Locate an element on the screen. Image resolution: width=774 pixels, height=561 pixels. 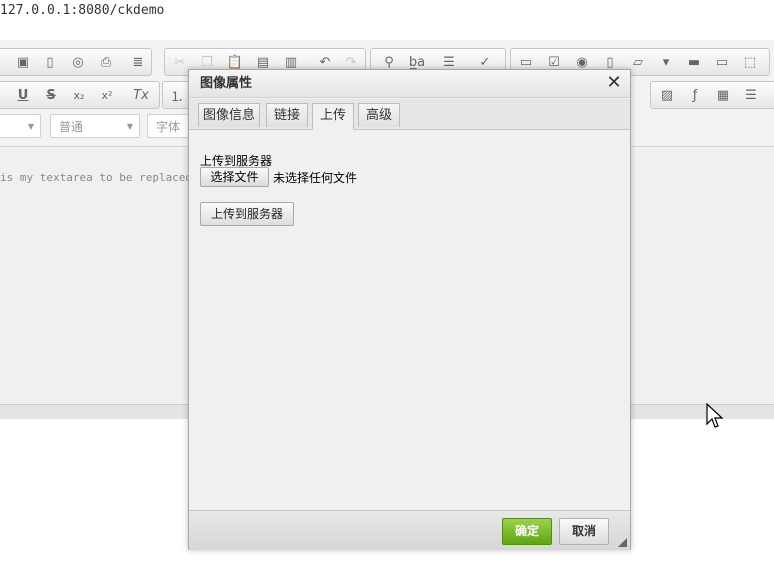
choose-file-button: 选择文件 is located at coordinates (234, 177).